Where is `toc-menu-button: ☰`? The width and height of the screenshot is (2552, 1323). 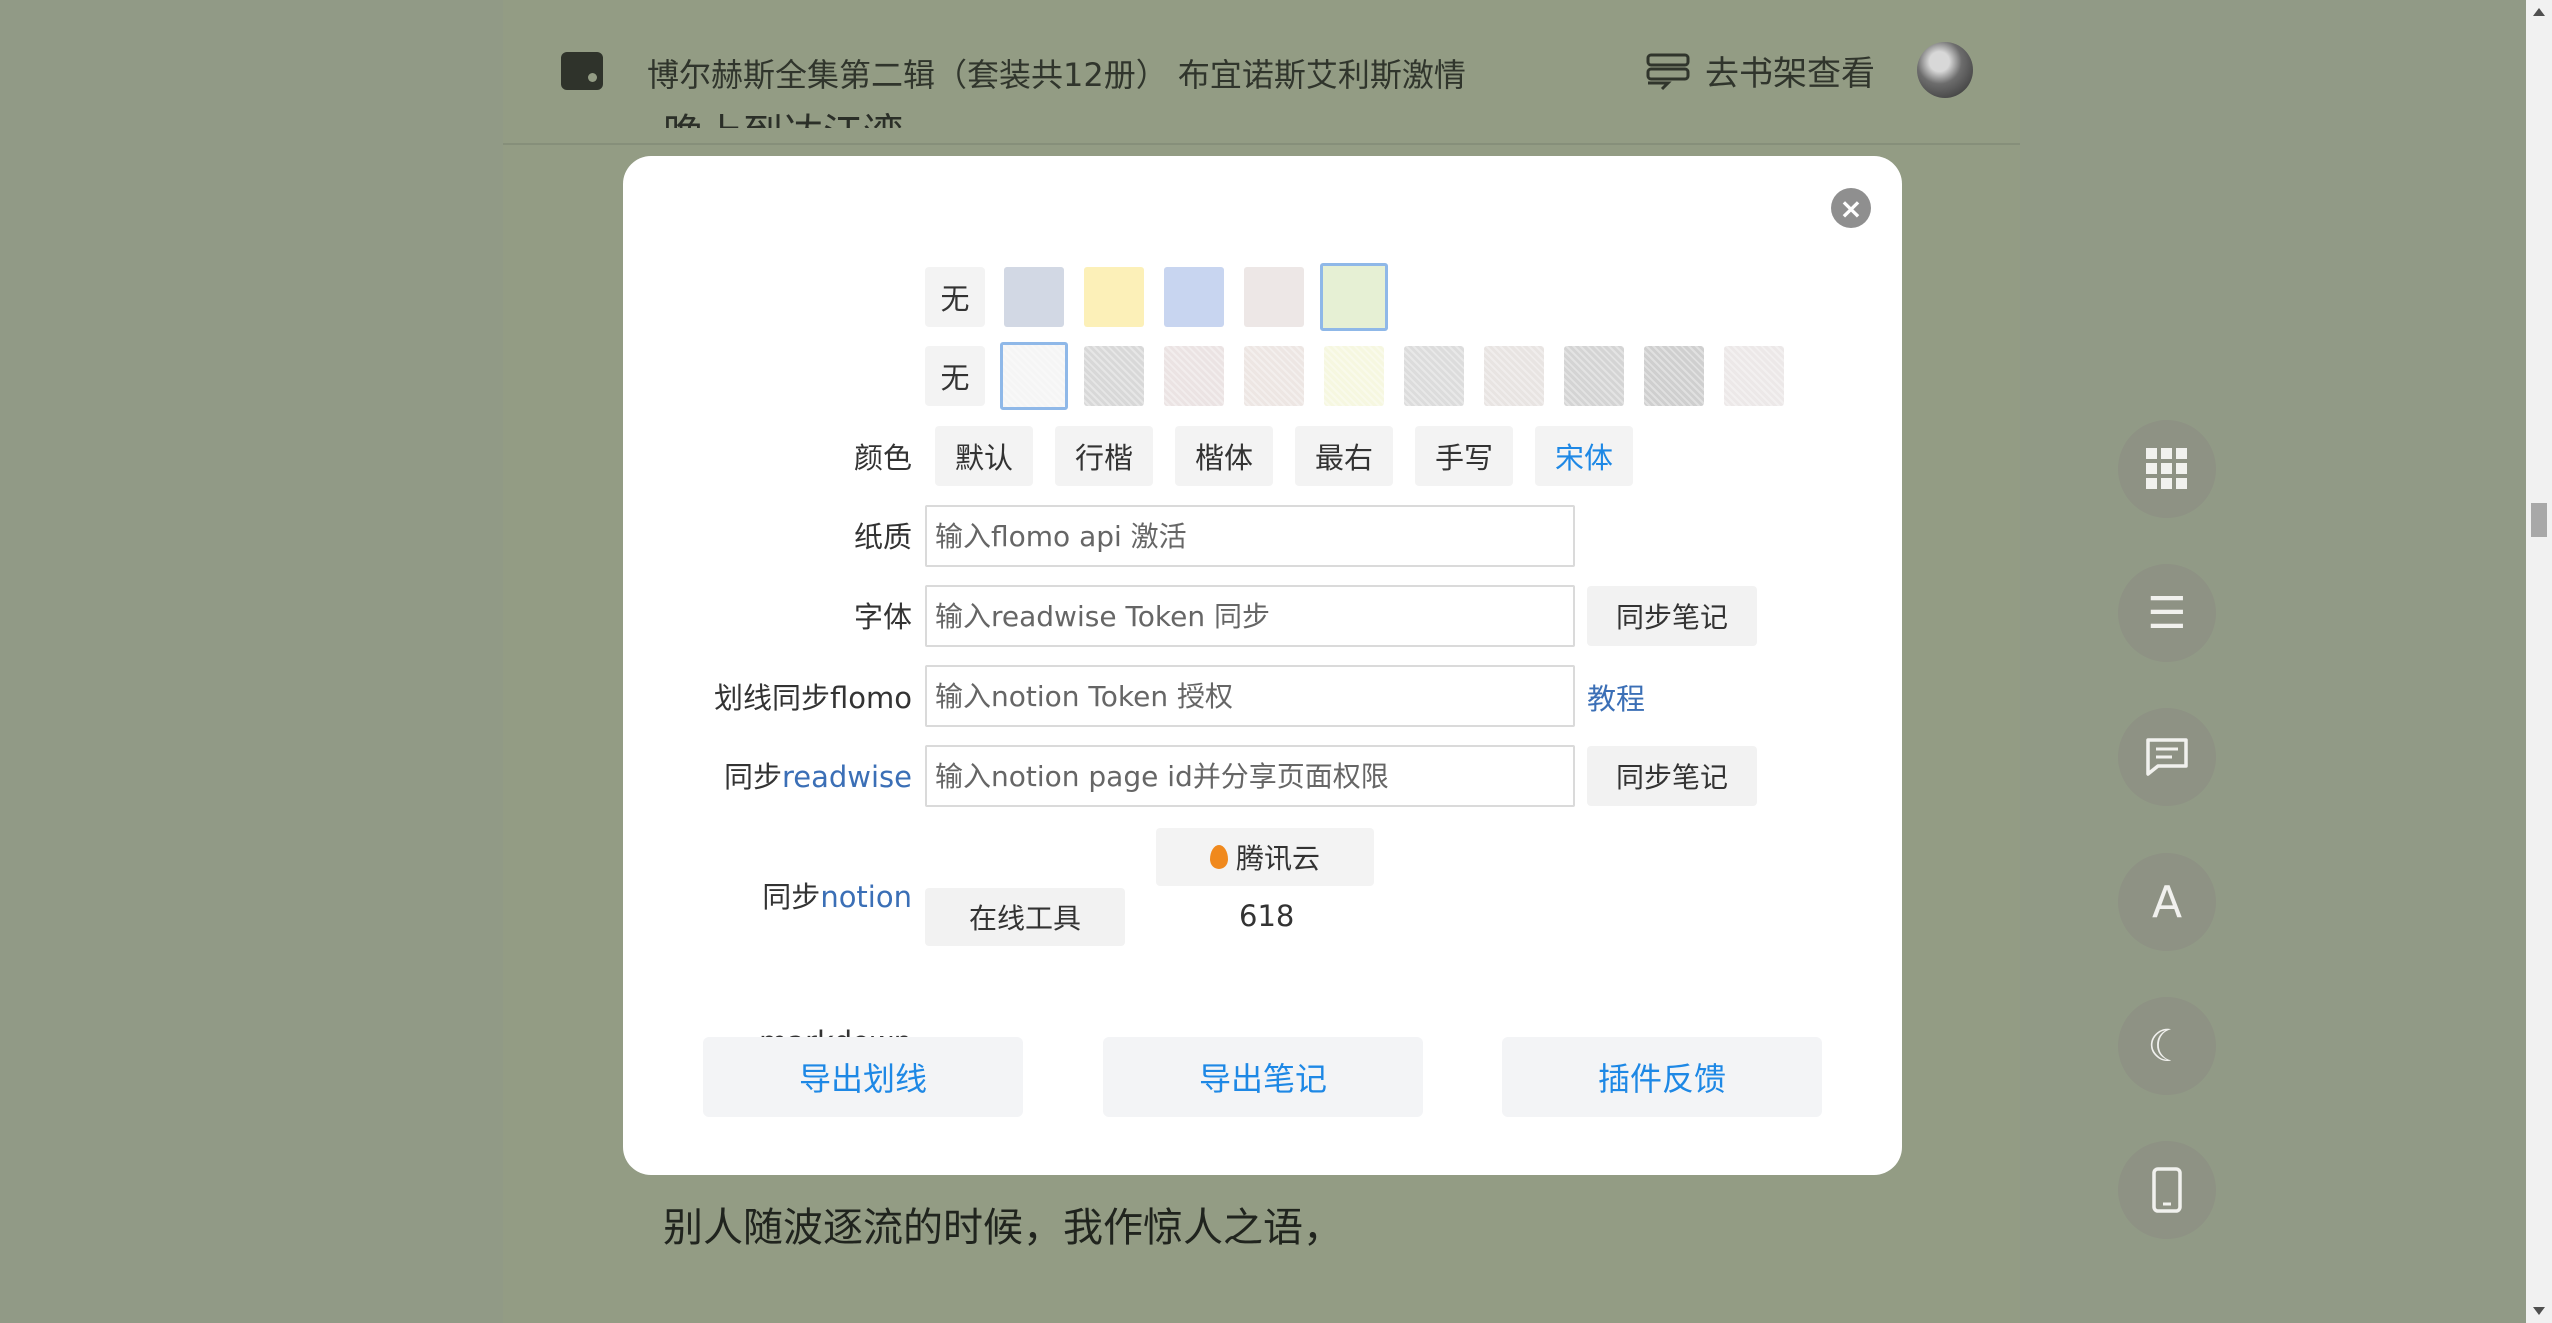 toc-menu-button: ☰ is located at coordinates (2167, 613).